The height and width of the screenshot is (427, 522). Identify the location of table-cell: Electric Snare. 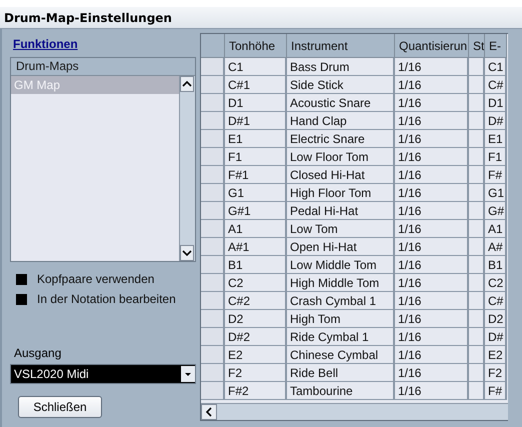
(341, 139).